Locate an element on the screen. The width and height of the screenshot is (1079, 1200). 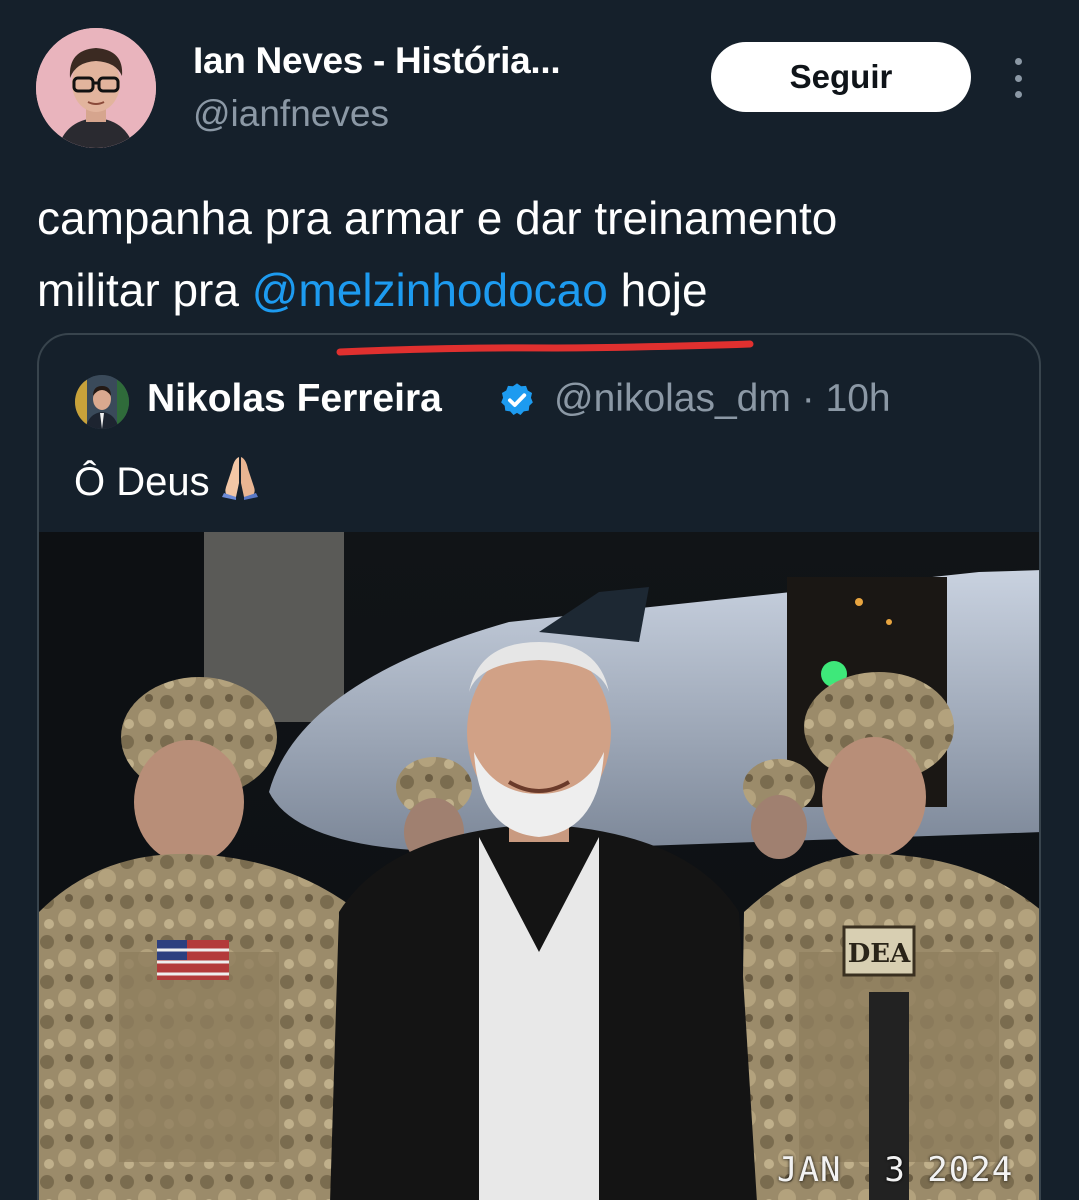
quoted-author-handle-time: @nikolas_dm · 10h is located at coordinates (722, 399).